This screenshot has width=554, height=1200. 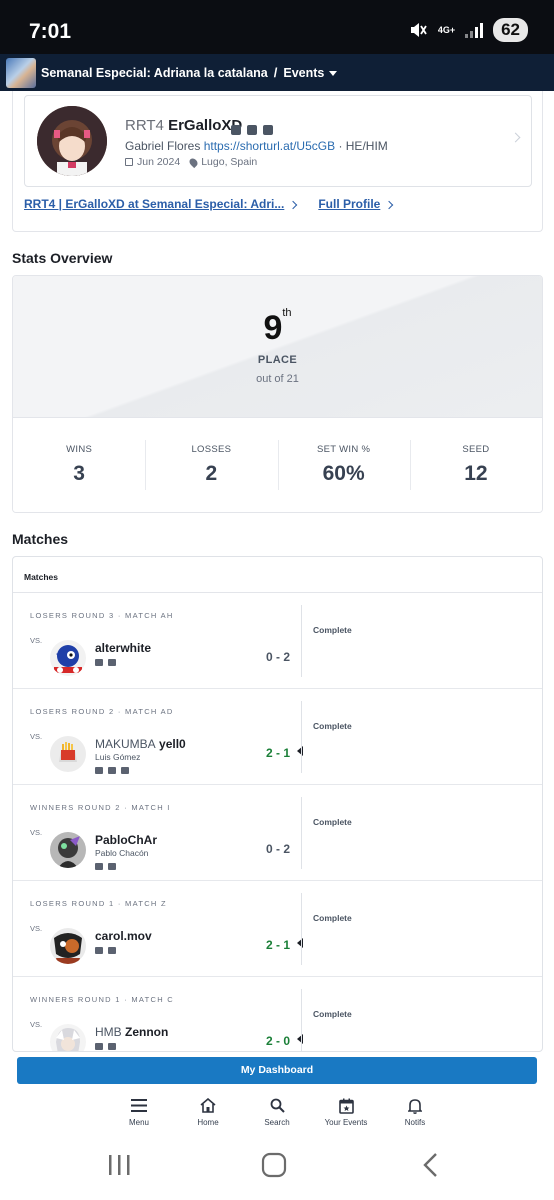 I want to click on placement-label: PLACE, so click(x=277, y=360).